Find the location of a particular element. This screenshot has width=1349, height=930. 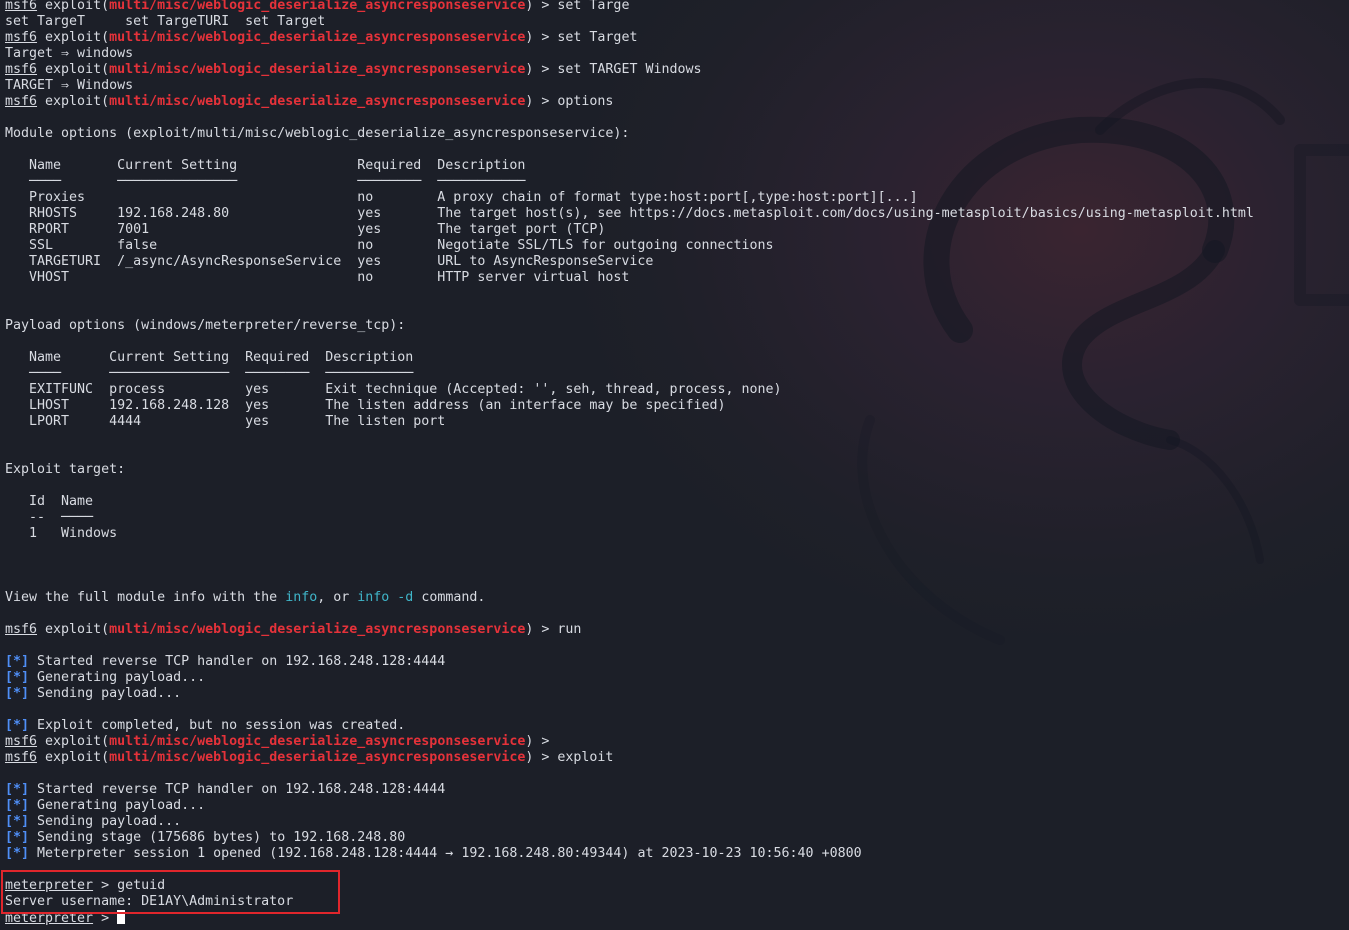

terminal-text-segment: ) > is located at coordinates (537, 741).